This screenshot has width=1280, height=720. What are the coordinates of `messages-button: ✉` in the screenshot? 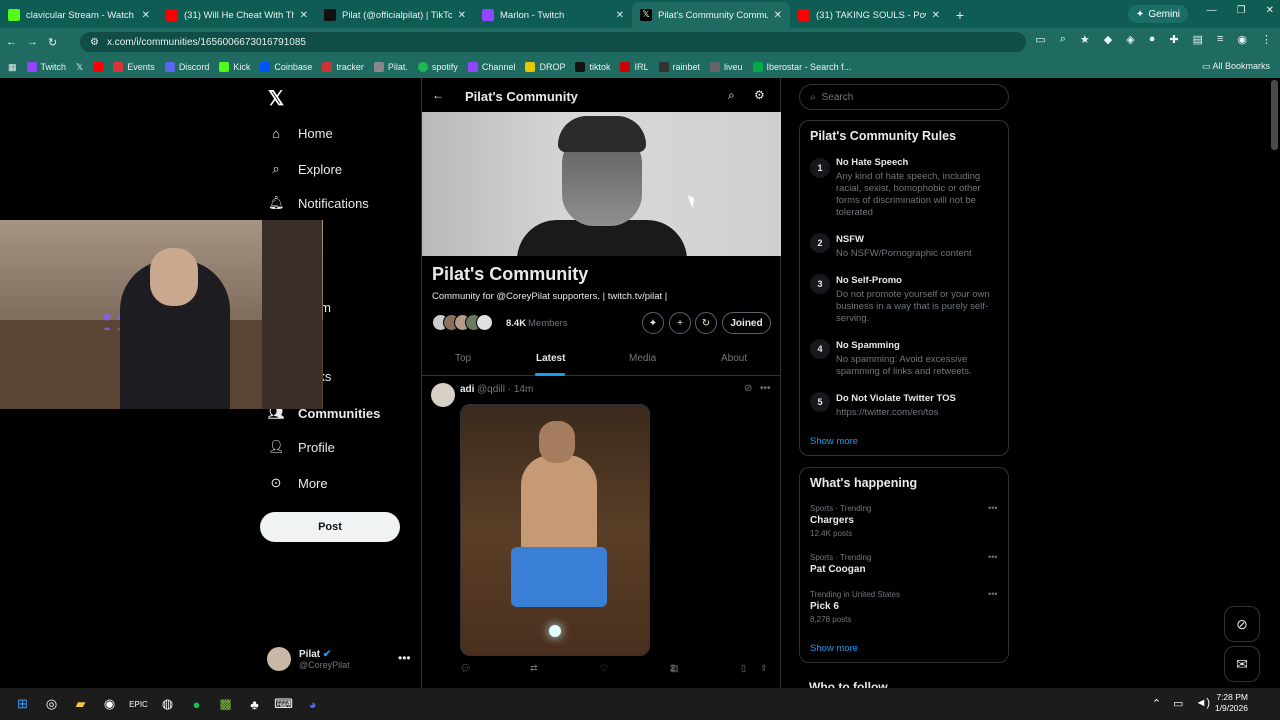 It's located at (1242, 664).